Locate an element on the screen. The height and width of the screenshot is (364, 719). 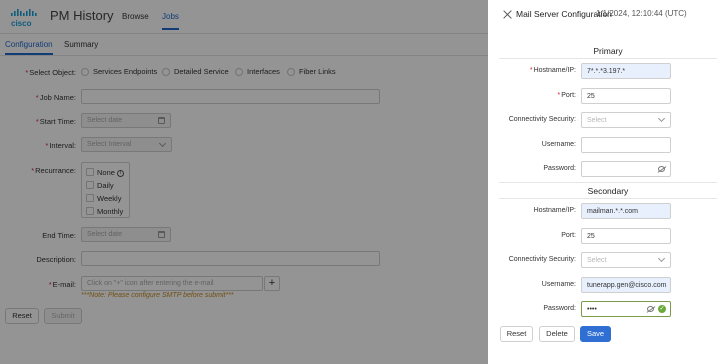
primary-password-input is located at coordinates (626, 169).